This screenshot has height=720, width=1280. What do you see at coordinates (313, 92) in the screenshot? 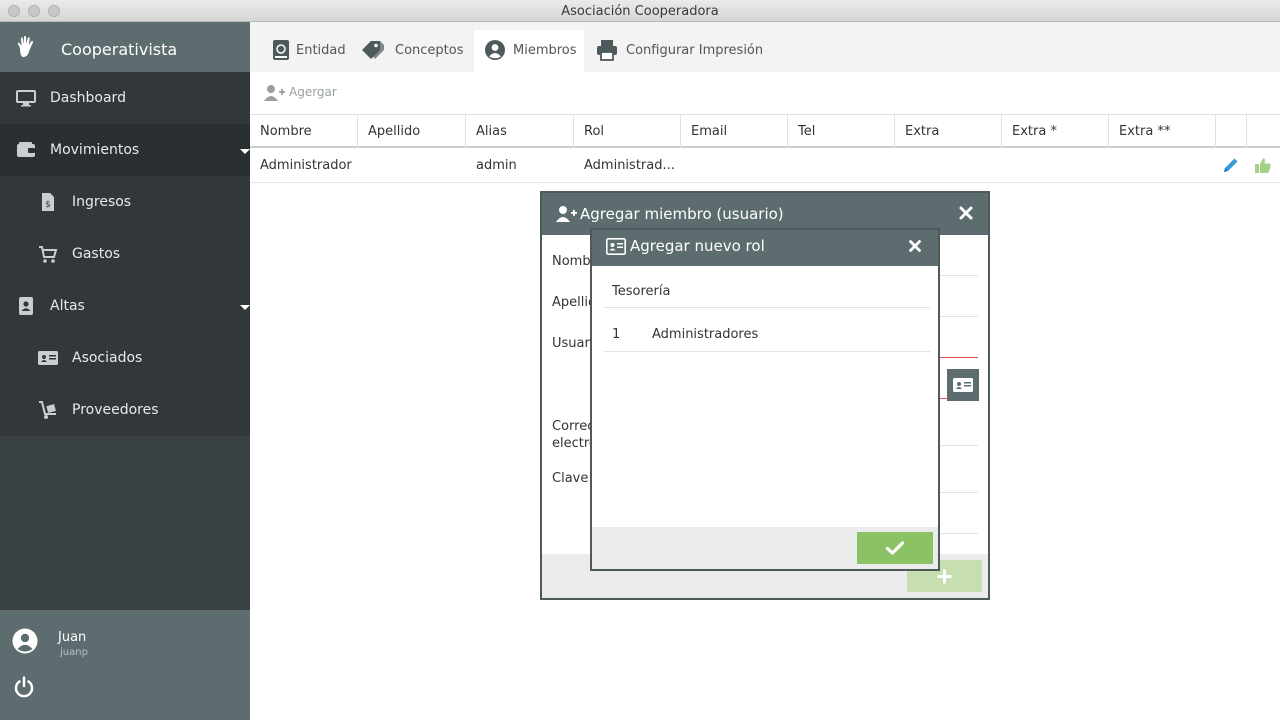
I see `add-member-label: Agergar` at bounding box center [313, 92].